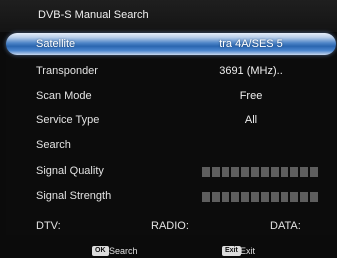  Describe the element at coordinates (171, 196) in the screenshot. I see `signal-strength-row: Signal Strength` at that location.